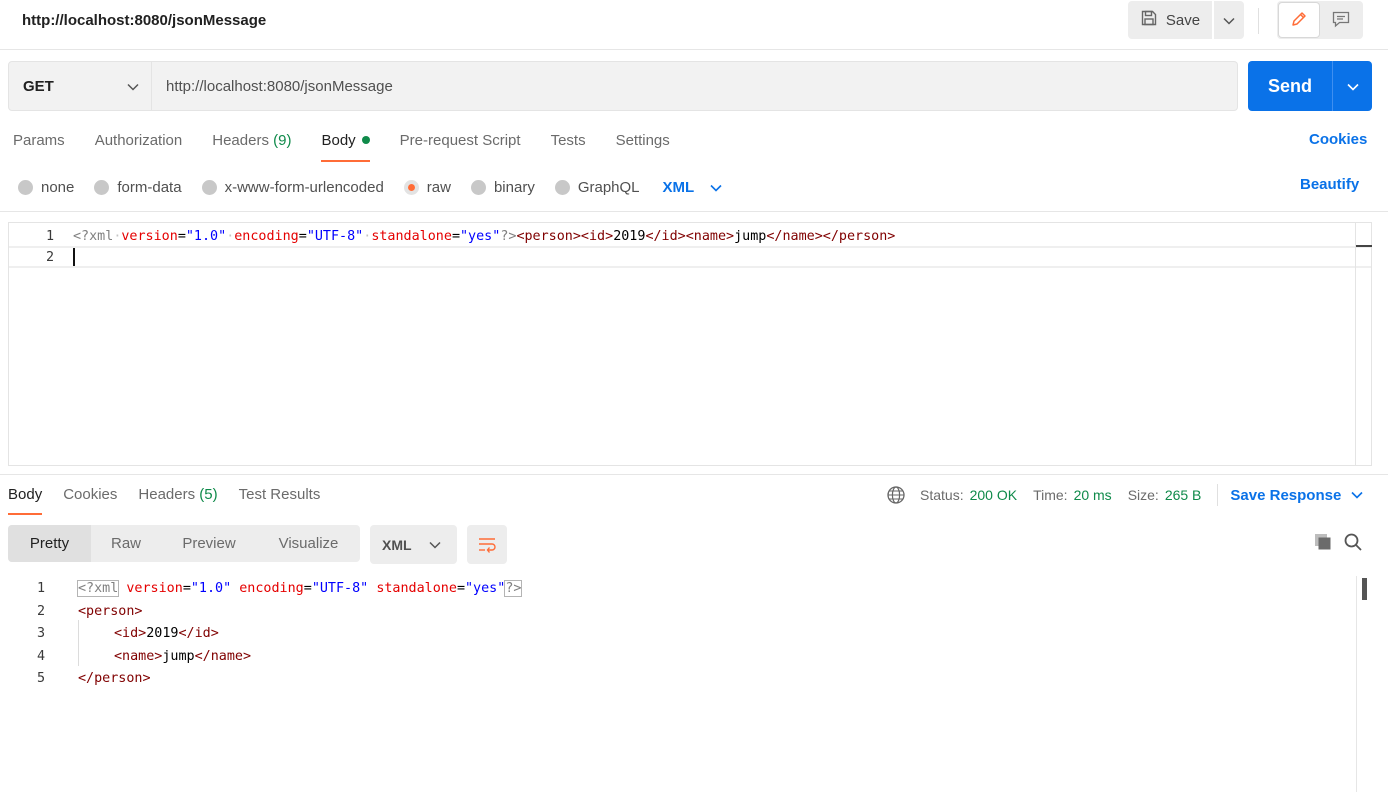  I want to click on response-view-toggle: Pretty Raw Preview Visualize, so click(184, 543).